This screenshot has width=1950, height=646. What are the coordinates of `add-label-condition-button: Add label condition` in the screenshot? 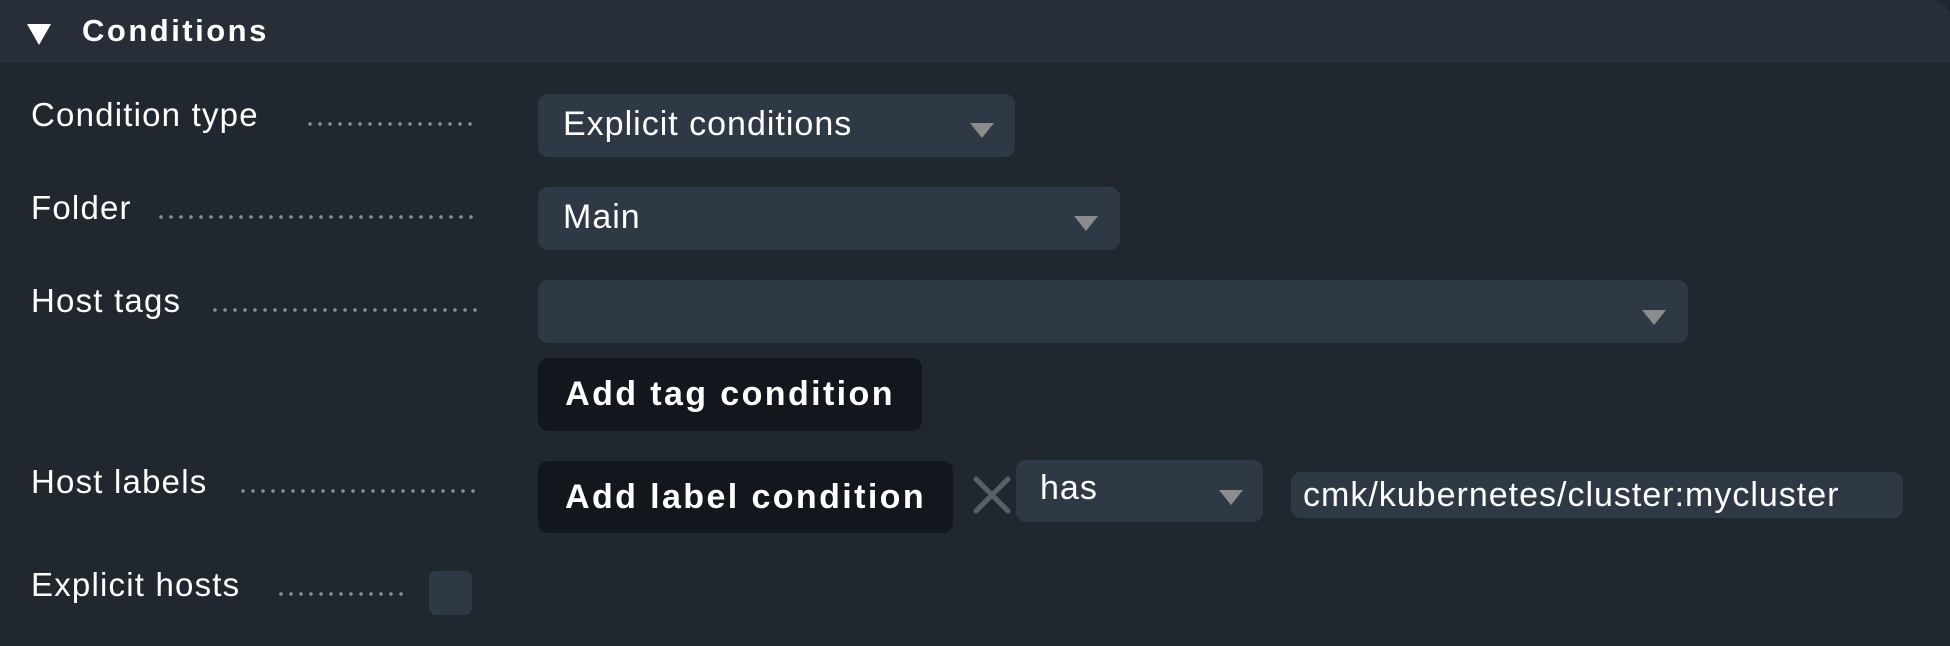 It's located at (745, 497).